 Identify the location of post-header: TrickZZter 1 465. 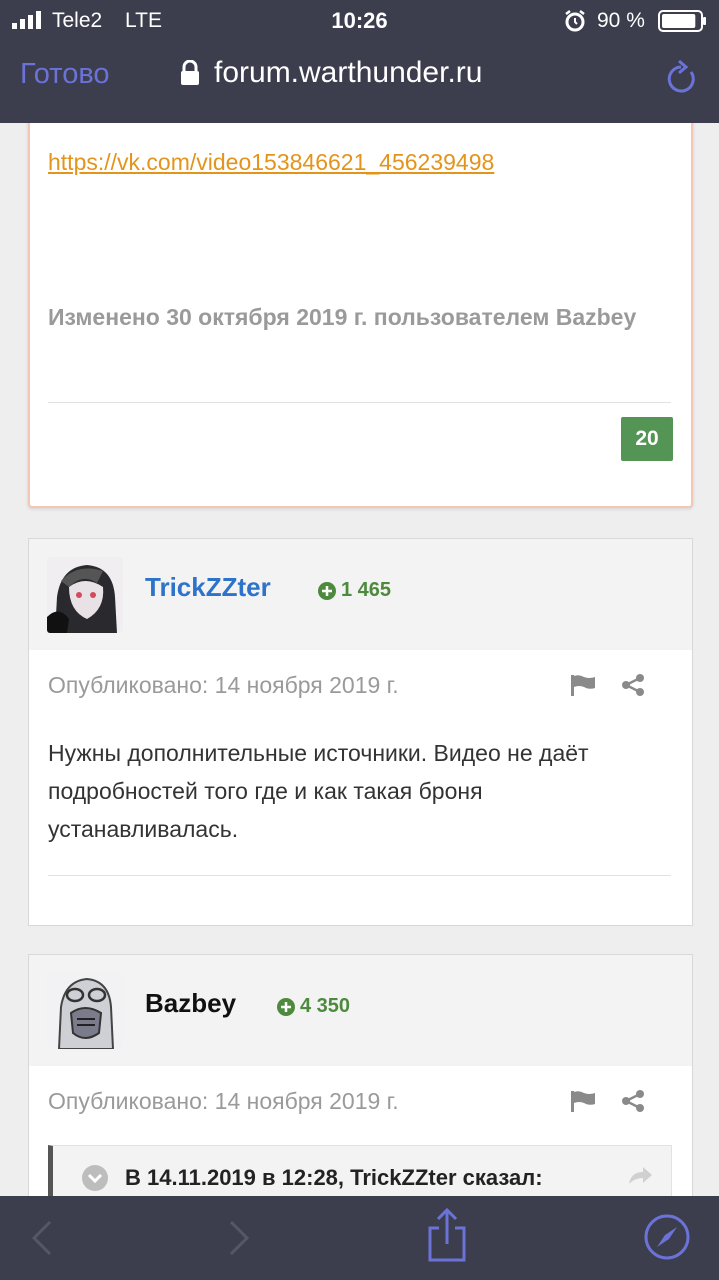
(360, 594).